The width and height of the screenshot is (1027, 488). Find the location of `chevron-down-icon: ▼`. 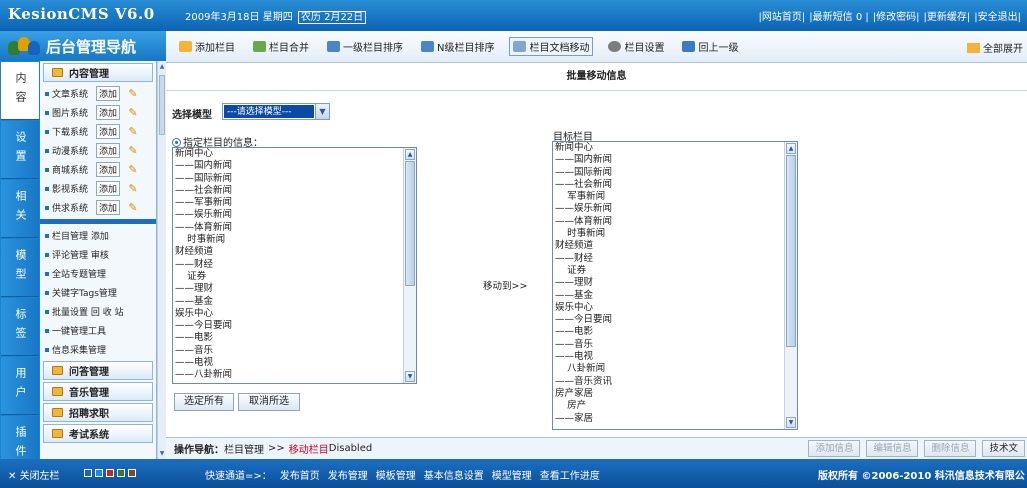

chevron-down-icon: ▼ is located at coordinates (322, 111).